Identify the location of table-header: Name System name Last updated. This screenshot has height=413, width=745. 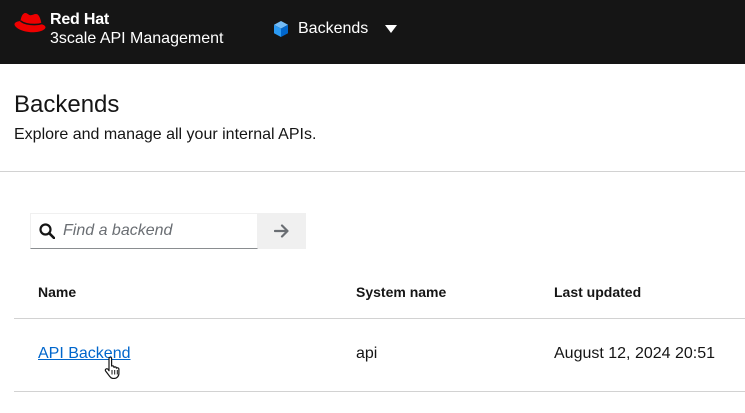
(379, 292).